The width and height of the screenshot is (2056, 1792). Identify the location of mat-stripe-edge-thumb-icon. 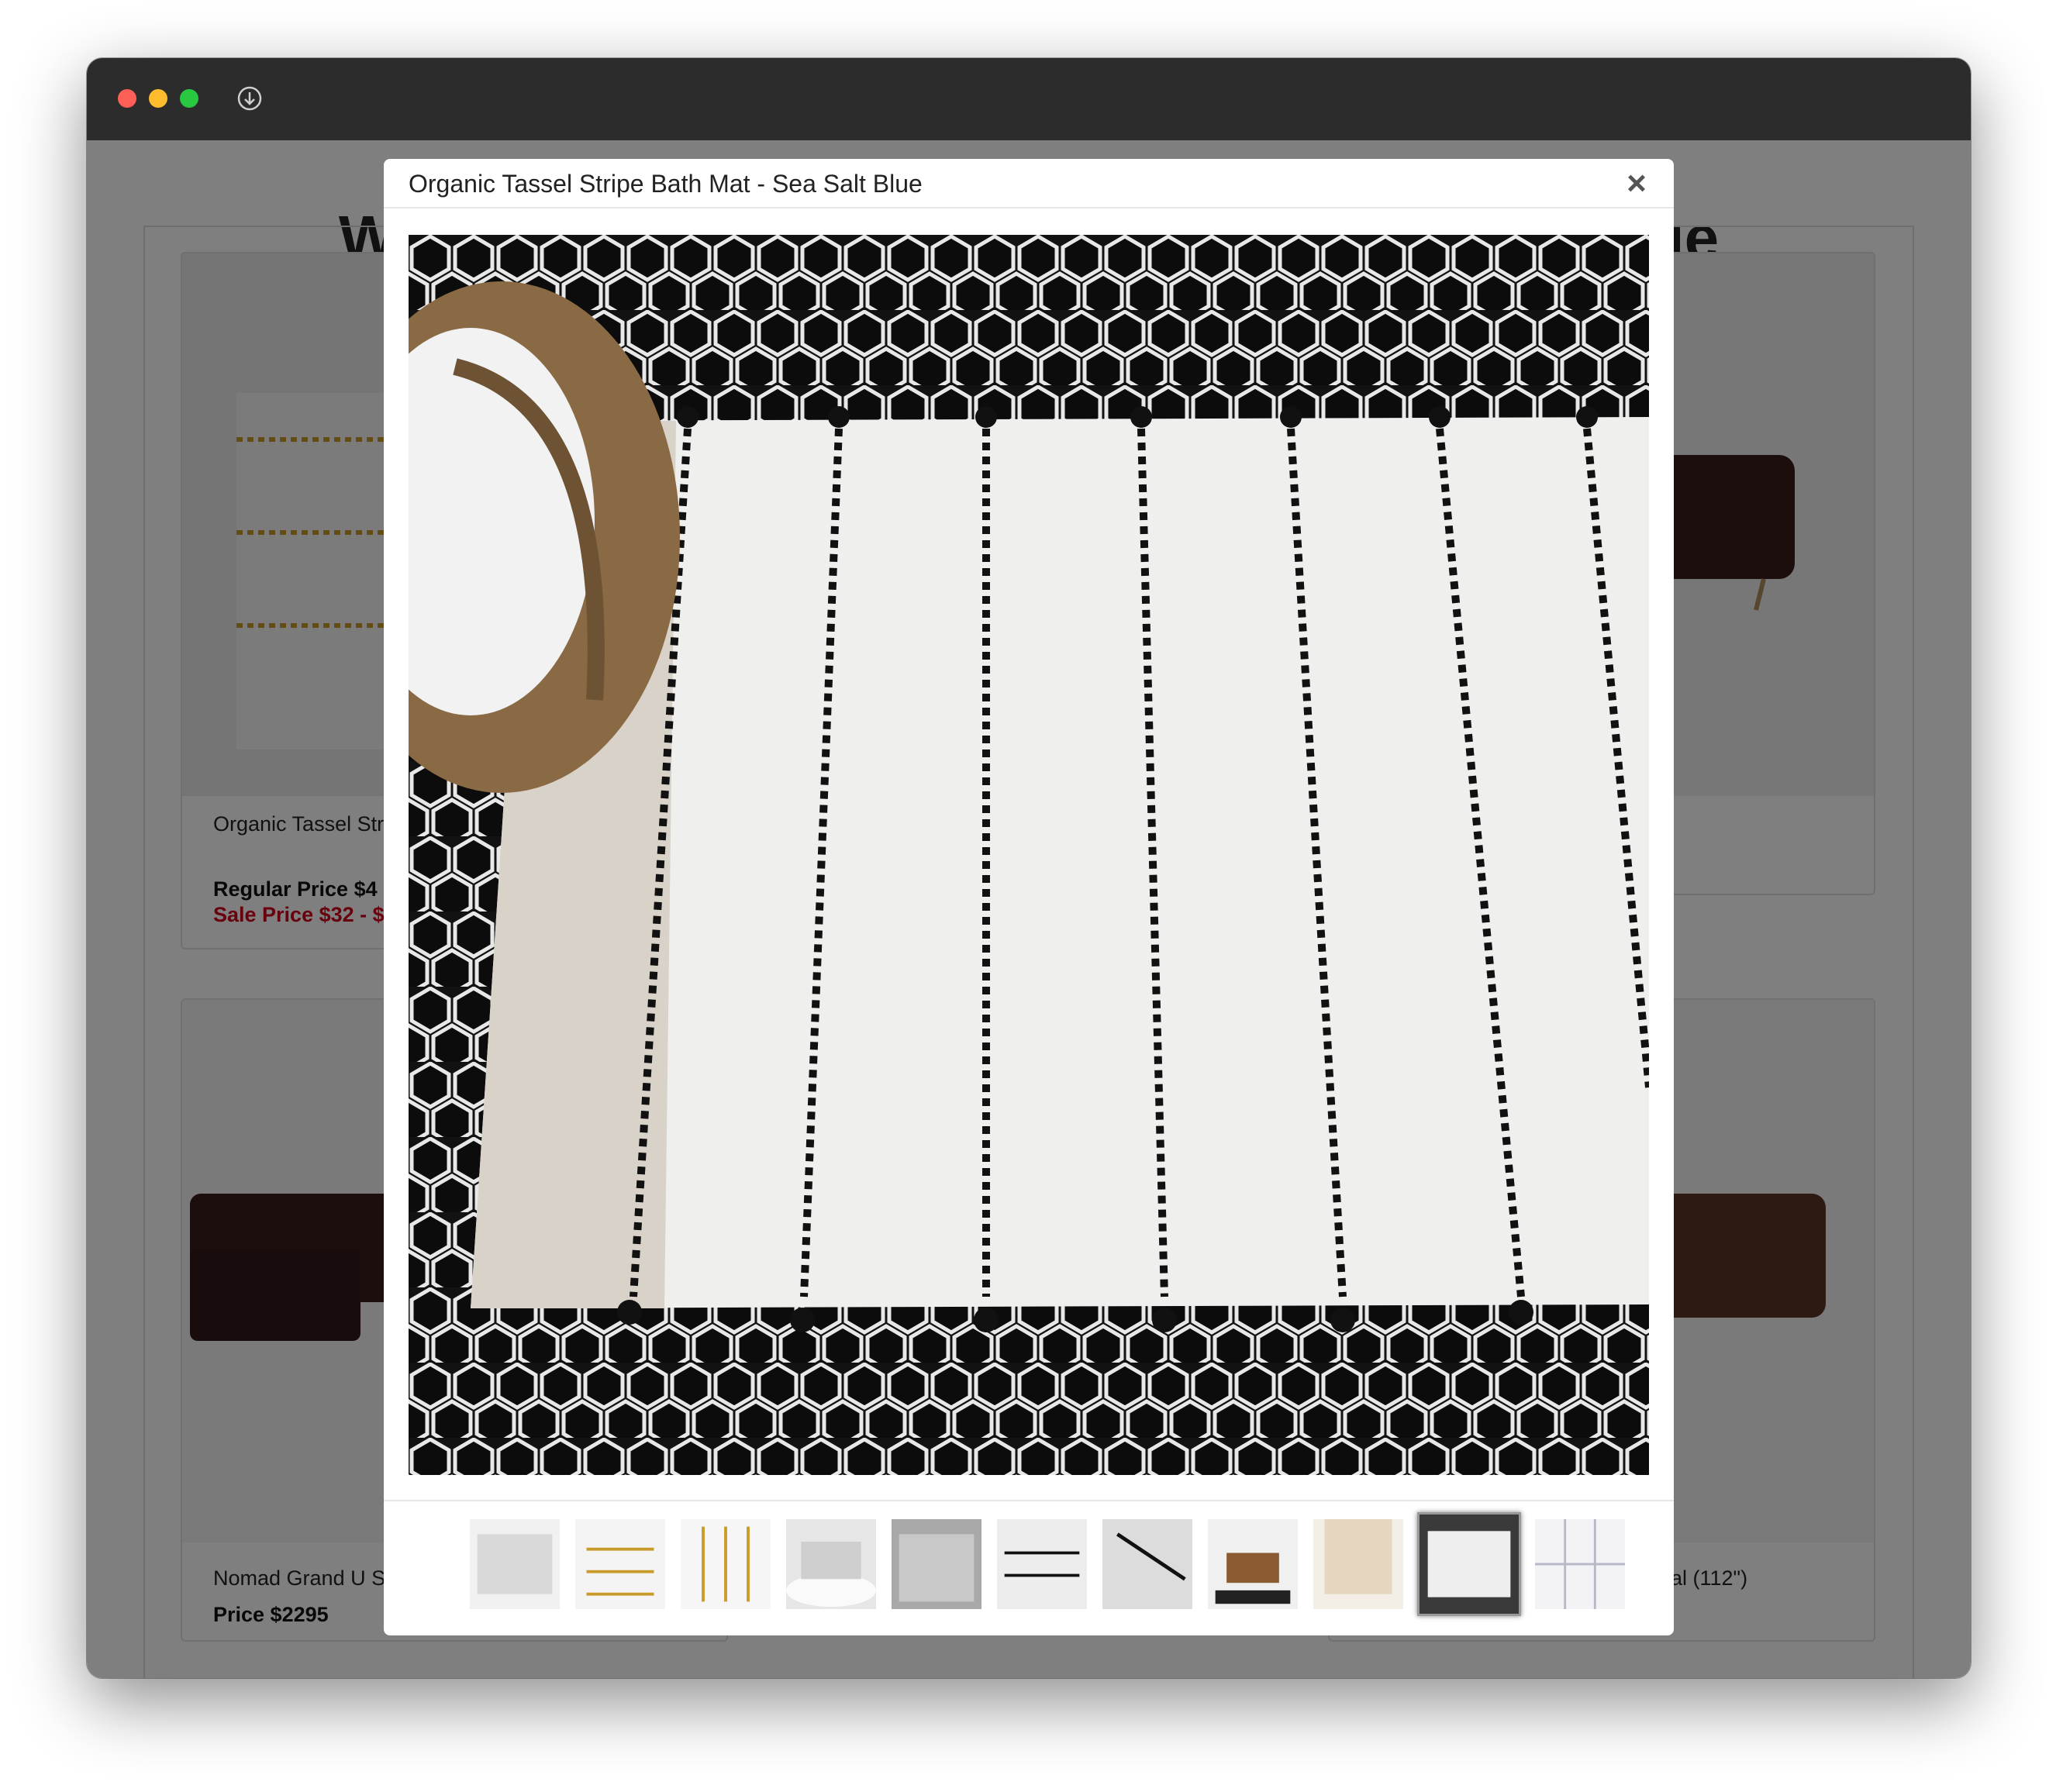
(1147, 1564).